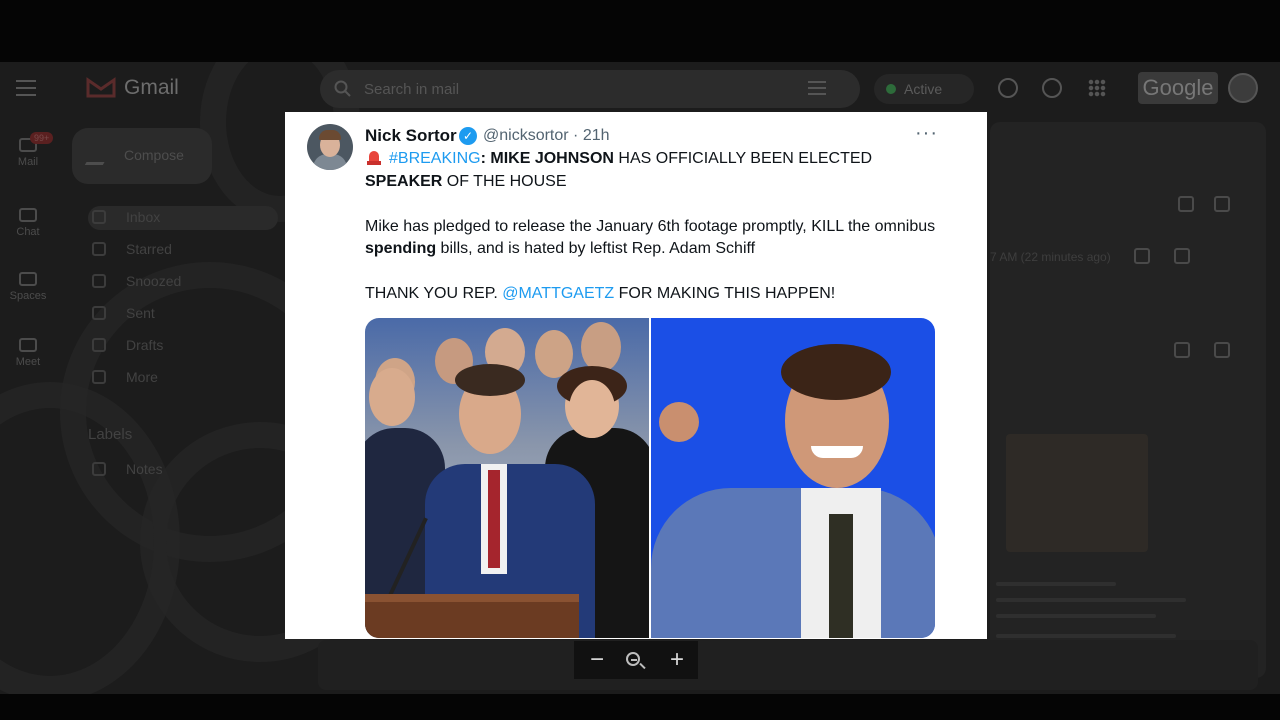 The height and width of the screenshot is (720, 1280). Describe the element at coordinates (677, 660) in the screenshot. I see `zoom-in-button: +` at that location.